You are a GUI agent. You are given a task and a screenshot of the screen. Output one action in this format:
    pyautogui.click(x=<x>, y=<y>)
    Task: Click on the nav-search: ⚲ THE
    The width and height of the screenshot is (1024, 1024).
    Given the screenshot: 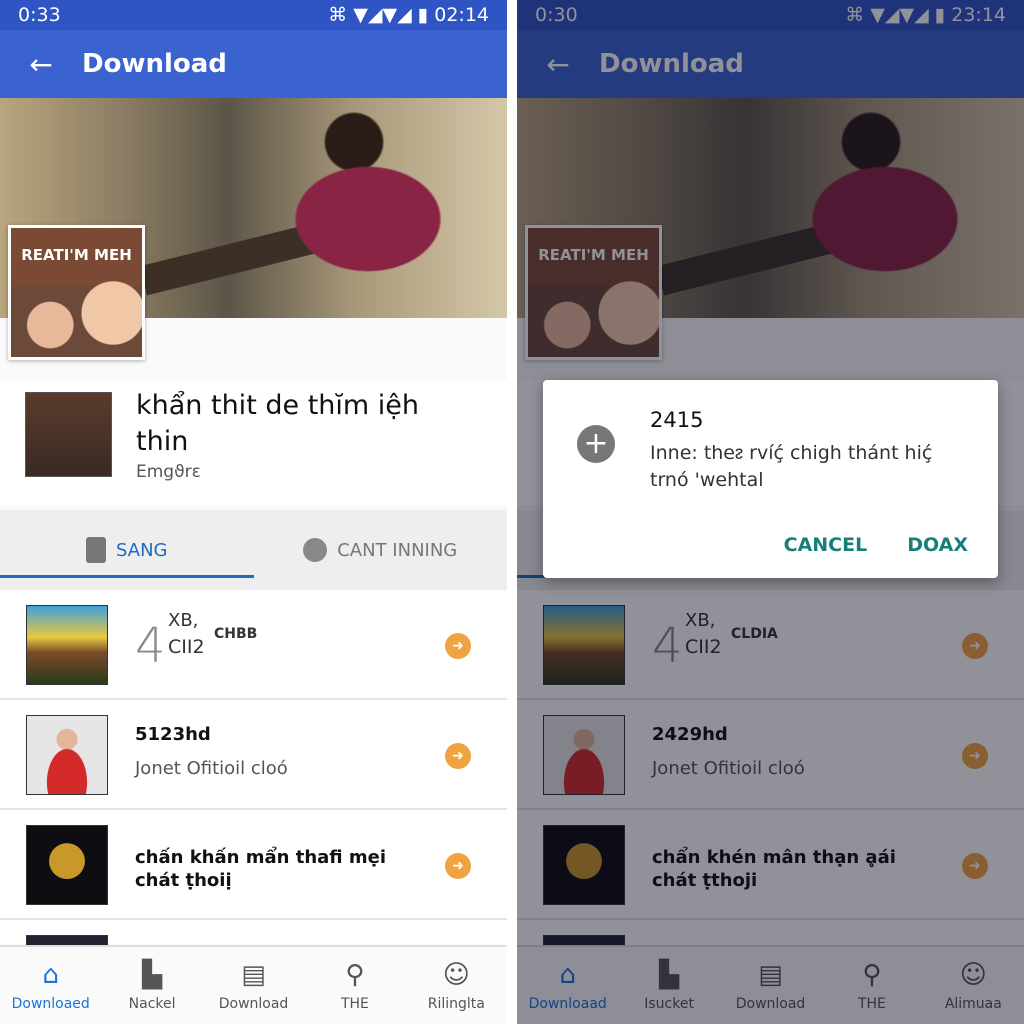 What is the action you would take?
    pyautogui.click(x=354, y=985)
    